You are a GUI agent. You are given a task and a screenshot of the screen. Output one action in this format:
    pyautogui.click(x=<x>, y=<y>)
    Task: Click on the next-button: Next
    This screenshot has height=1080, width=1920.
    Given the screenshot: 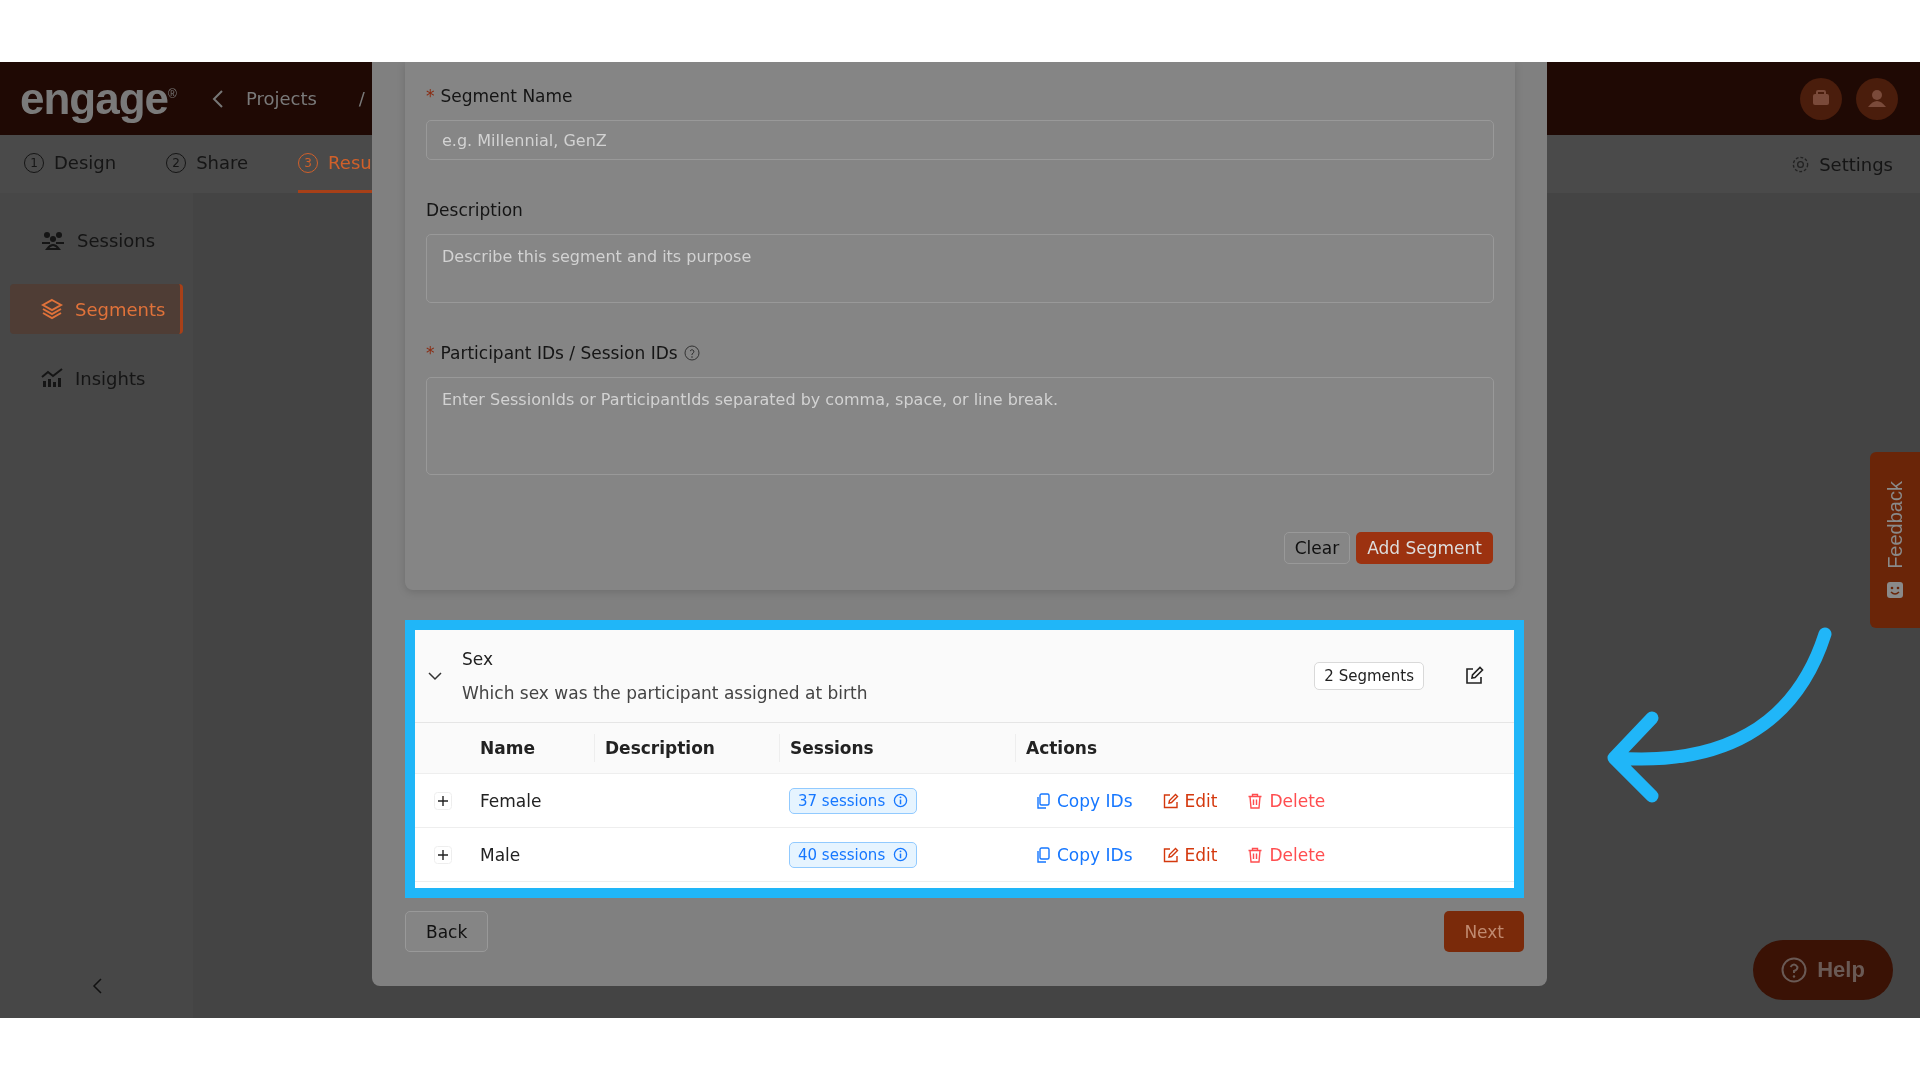 What is the action you would take?
    pyautogui.click(x=1484, y=931)
    